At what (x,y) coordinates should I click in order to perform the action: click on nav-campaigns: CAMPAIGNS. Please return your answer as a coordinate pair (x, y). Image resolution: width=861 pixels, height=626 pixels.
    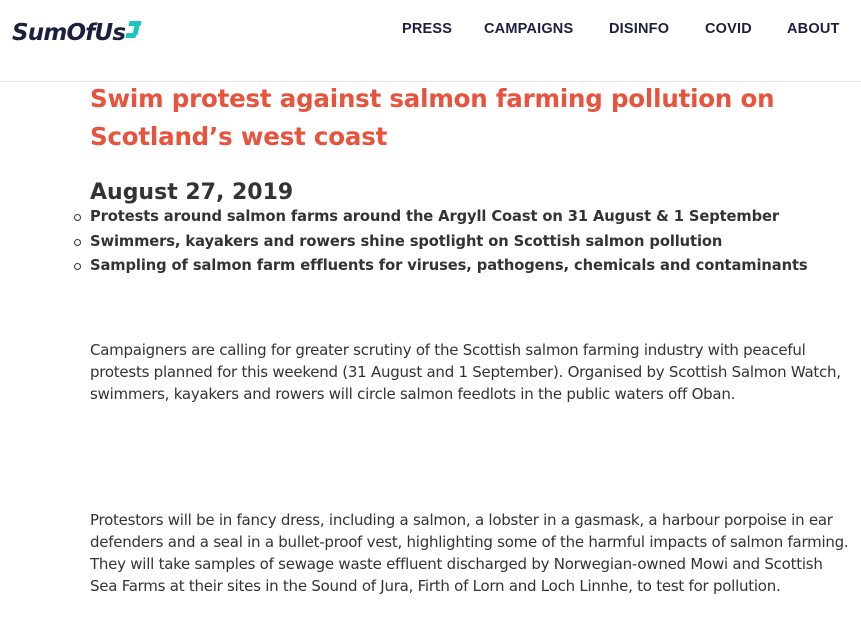
    Looking at the image, I should click on (528, 29).